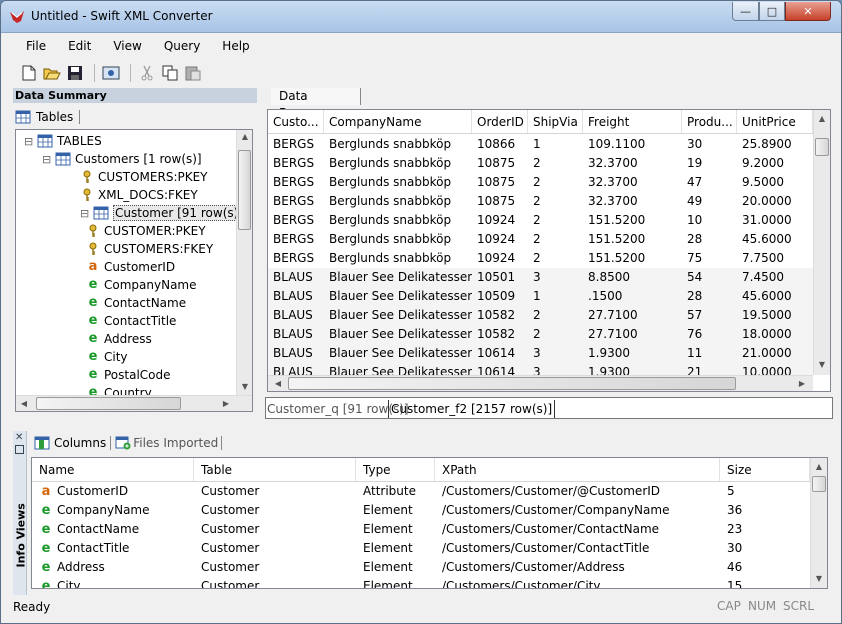 This screenshot has height=624, width=842. I want to click on tab-columns: Columns, so click(73, 443).